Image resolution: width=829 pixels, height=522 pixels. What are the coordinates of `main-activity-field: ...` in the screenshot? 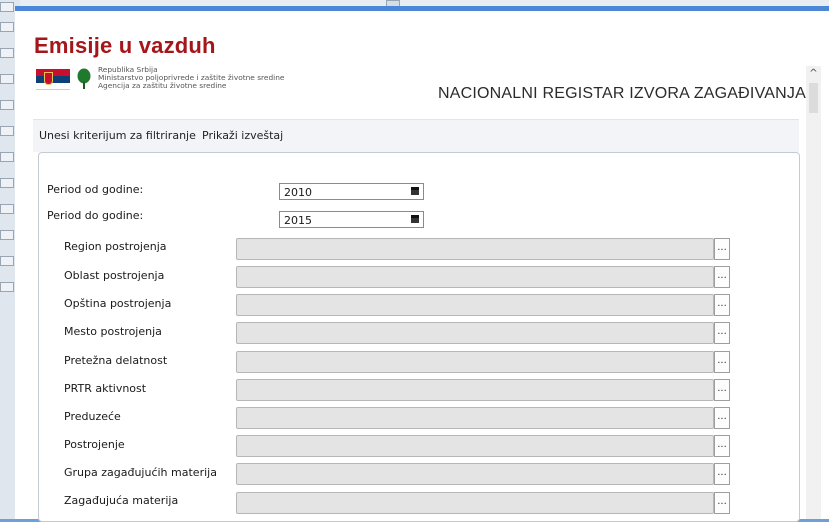 It's located at (483, 362).